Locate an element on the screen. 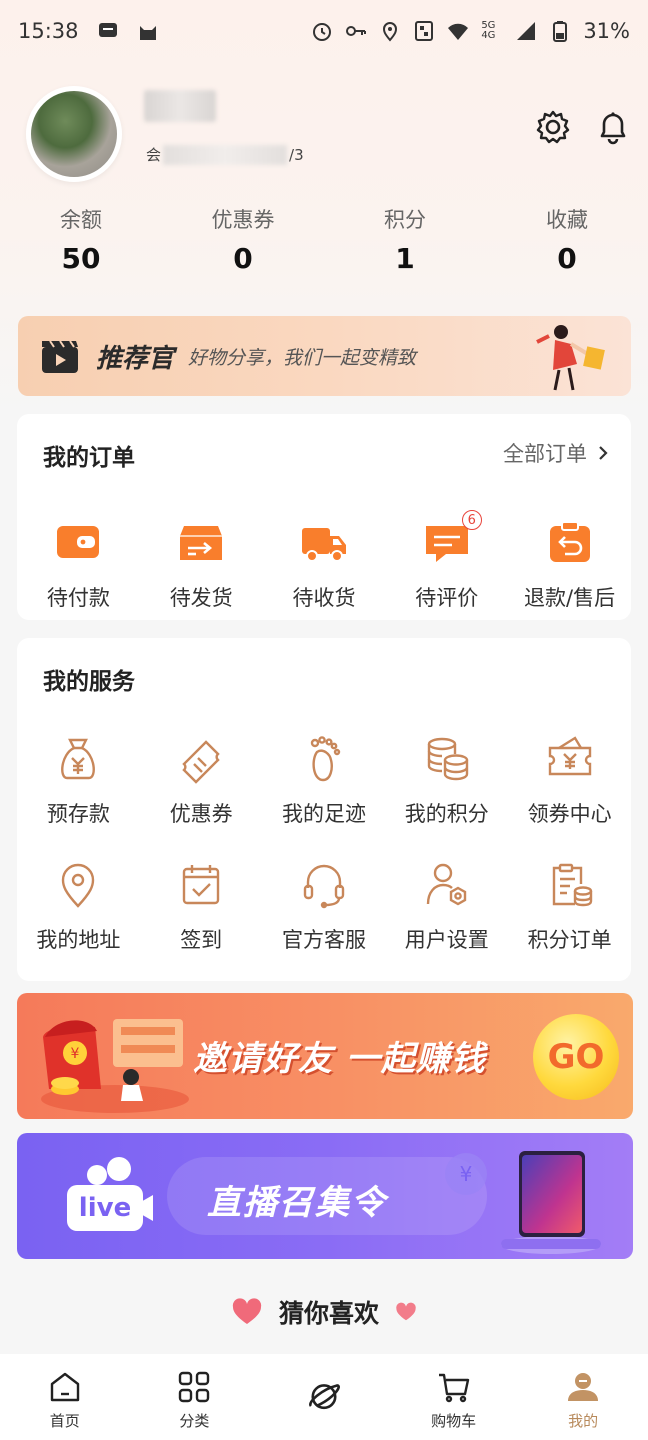 This screenshot has width=648, height=1440. signal-icon is located at coordinates (526, 31).